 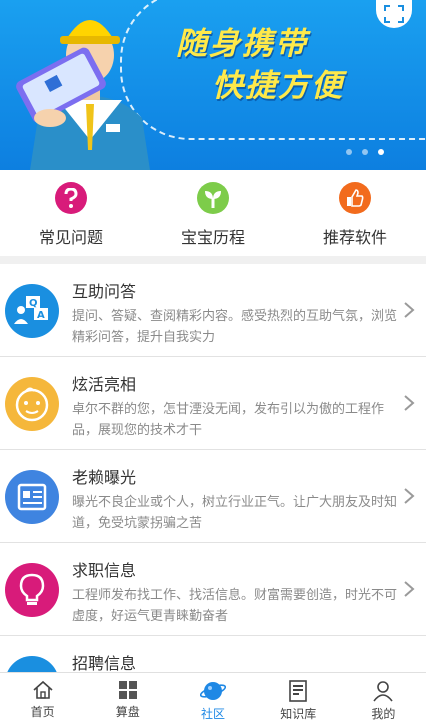 I want to click on quick-item-software: 推荐软件, so click(x=355, y=213).